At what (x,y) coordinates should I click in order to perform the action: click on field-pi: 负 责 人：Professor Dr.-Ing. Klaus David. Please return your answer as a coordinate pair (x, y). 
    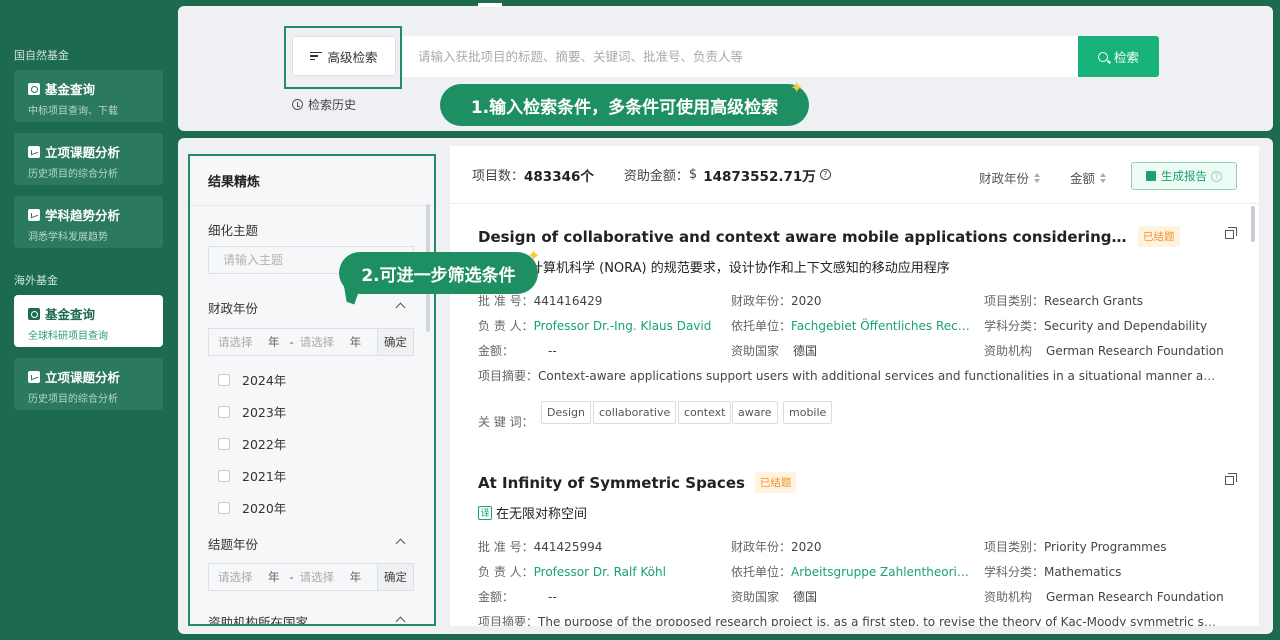
    Looking at the image, I should click on (594, 325).